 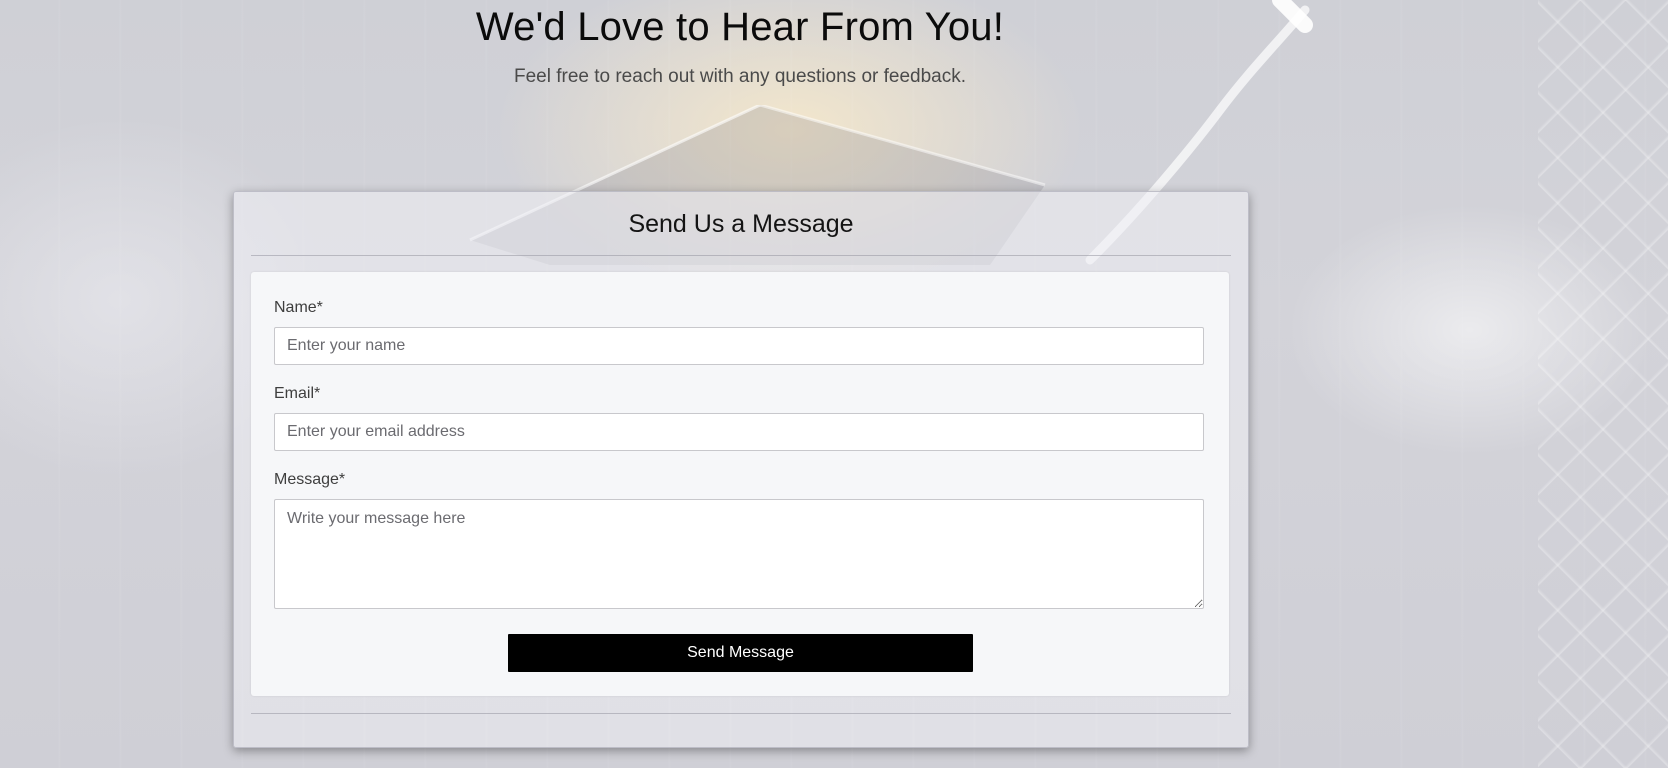 I want to click on contact-form-title: Send Us a Message, so click(x=741, y=224).